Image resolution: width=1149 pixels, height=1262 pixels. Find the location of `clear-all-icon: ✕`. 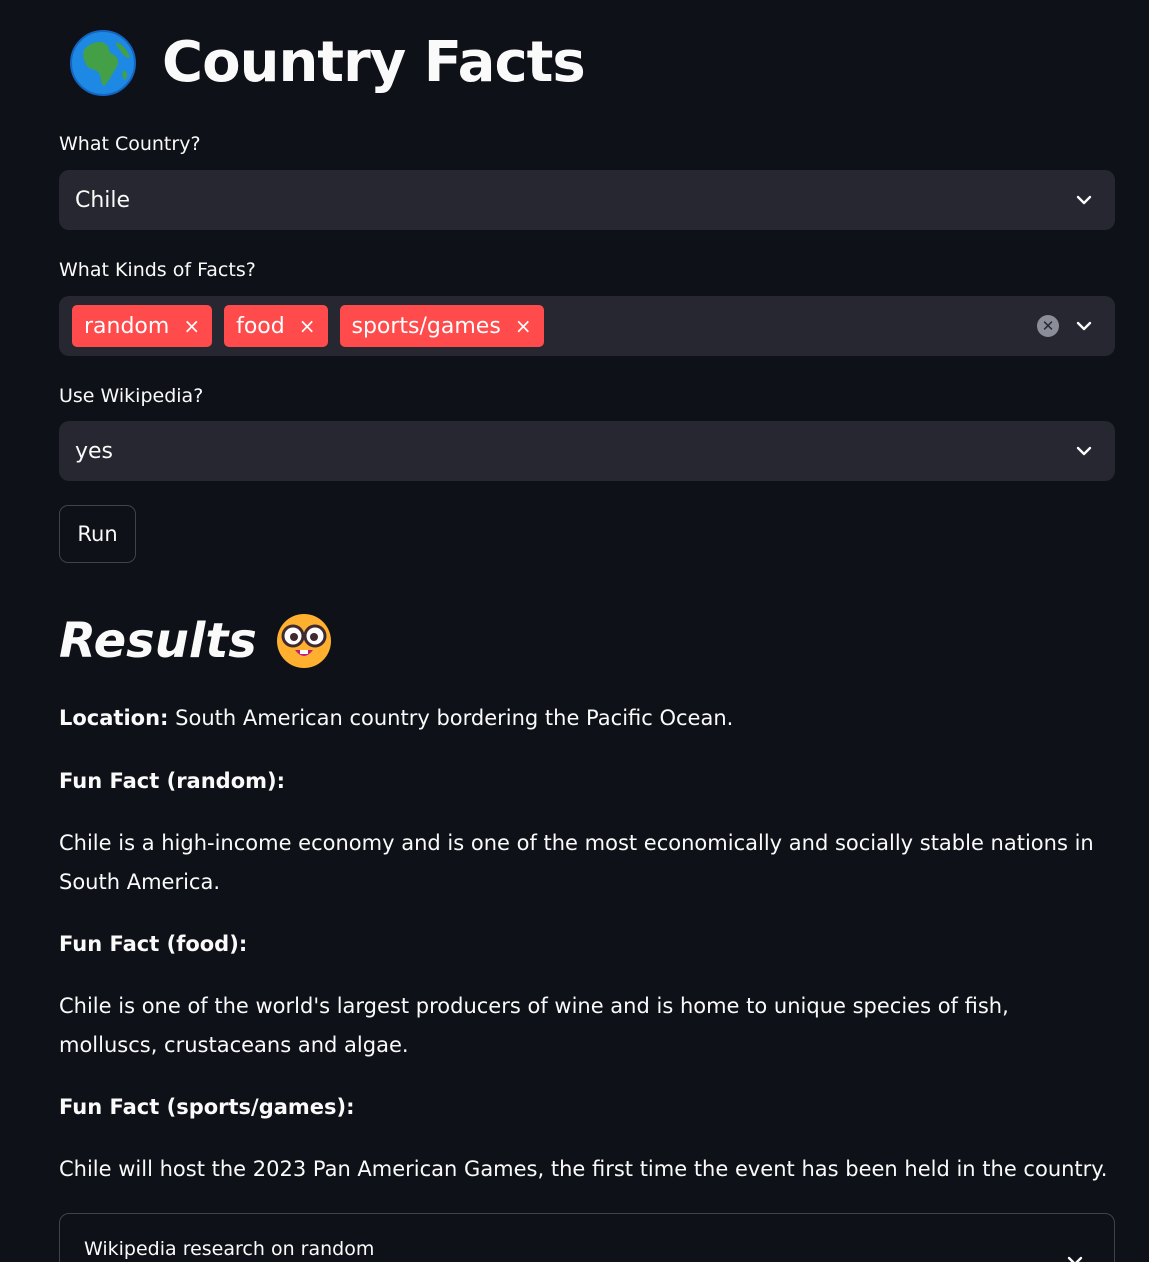

clear-all-icon: ✕ is located at coordinates (1048, 326).